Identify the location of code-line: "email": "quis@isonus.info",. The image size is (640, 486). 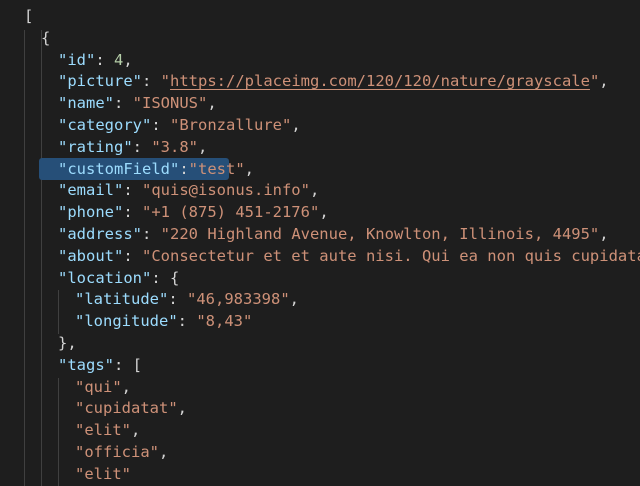
(188, 190).